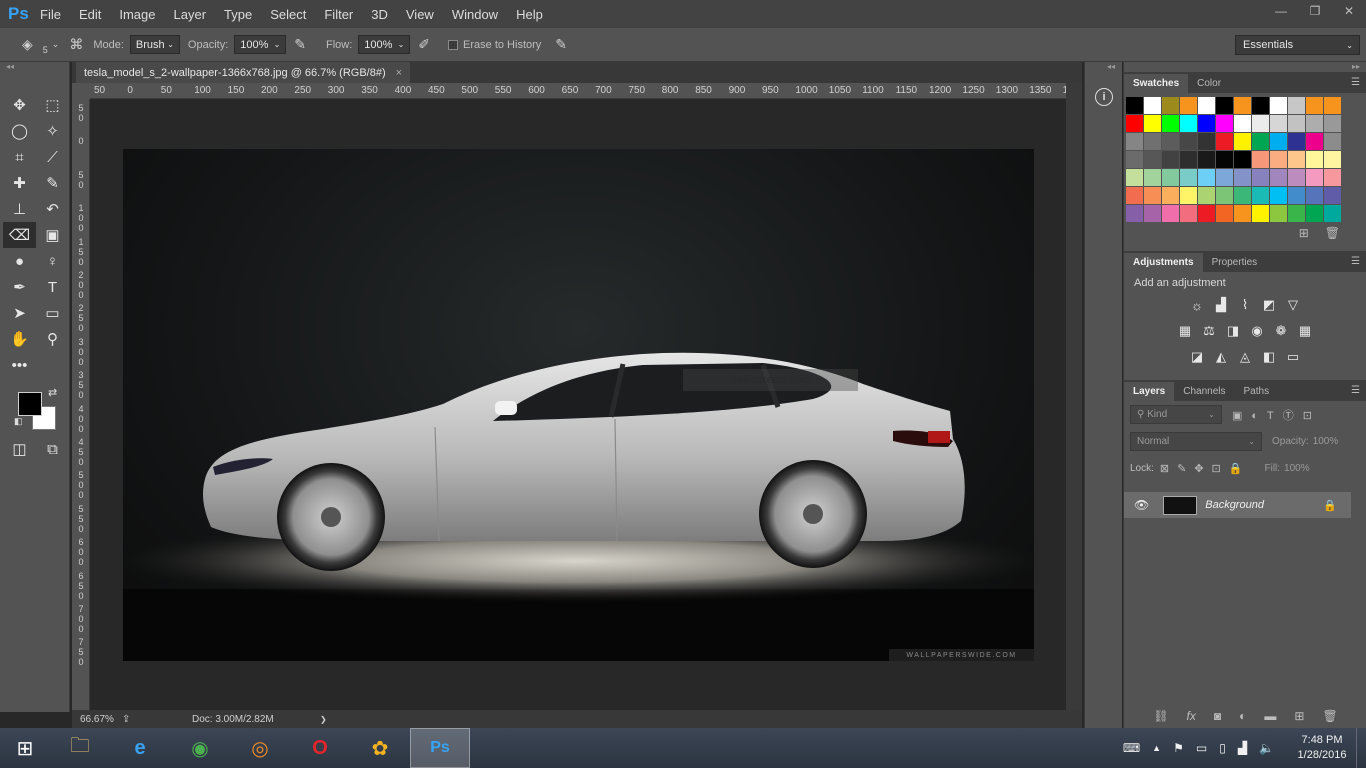 Image resolution: width=1366 pixels, height=768 pixels. What do you see at coordinates (529, 14) in the screenshot?
I see `menu-help: Help` at bounding box center [529, 14].